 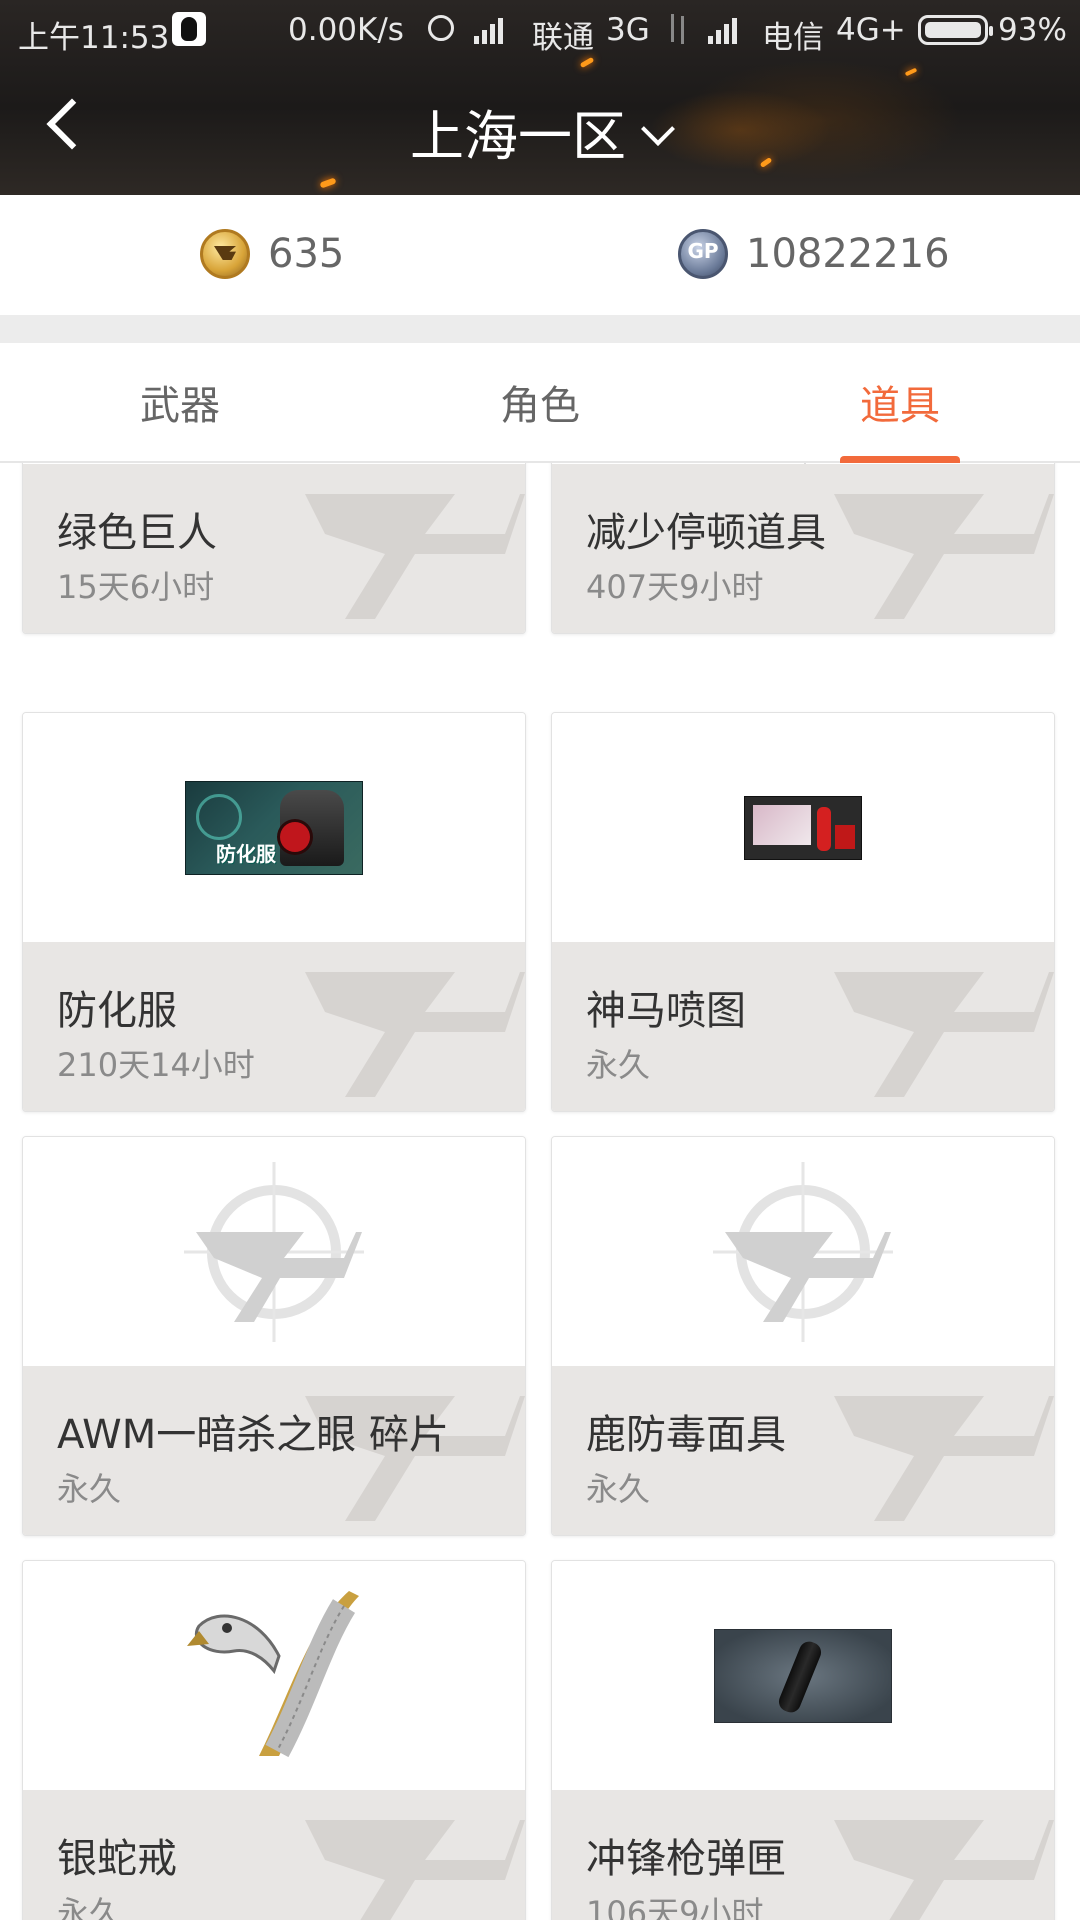 What do you see at coordinates (274, 1026) in the screenshot?
I see `item-info: 防化服 210天14小时` at bounding box center [274, 1026].